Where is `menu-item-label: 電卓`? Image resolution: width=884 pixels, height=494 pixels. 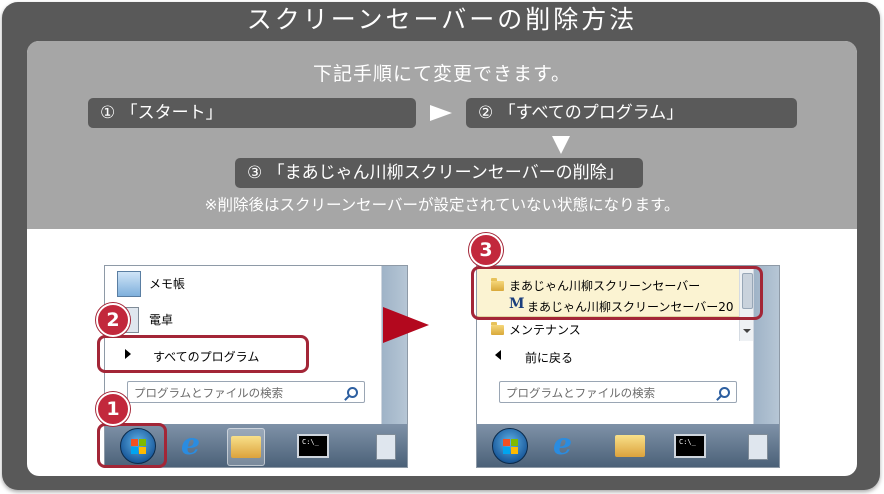 menu-item-label: 電卓 is located at coordinates (161, 320).